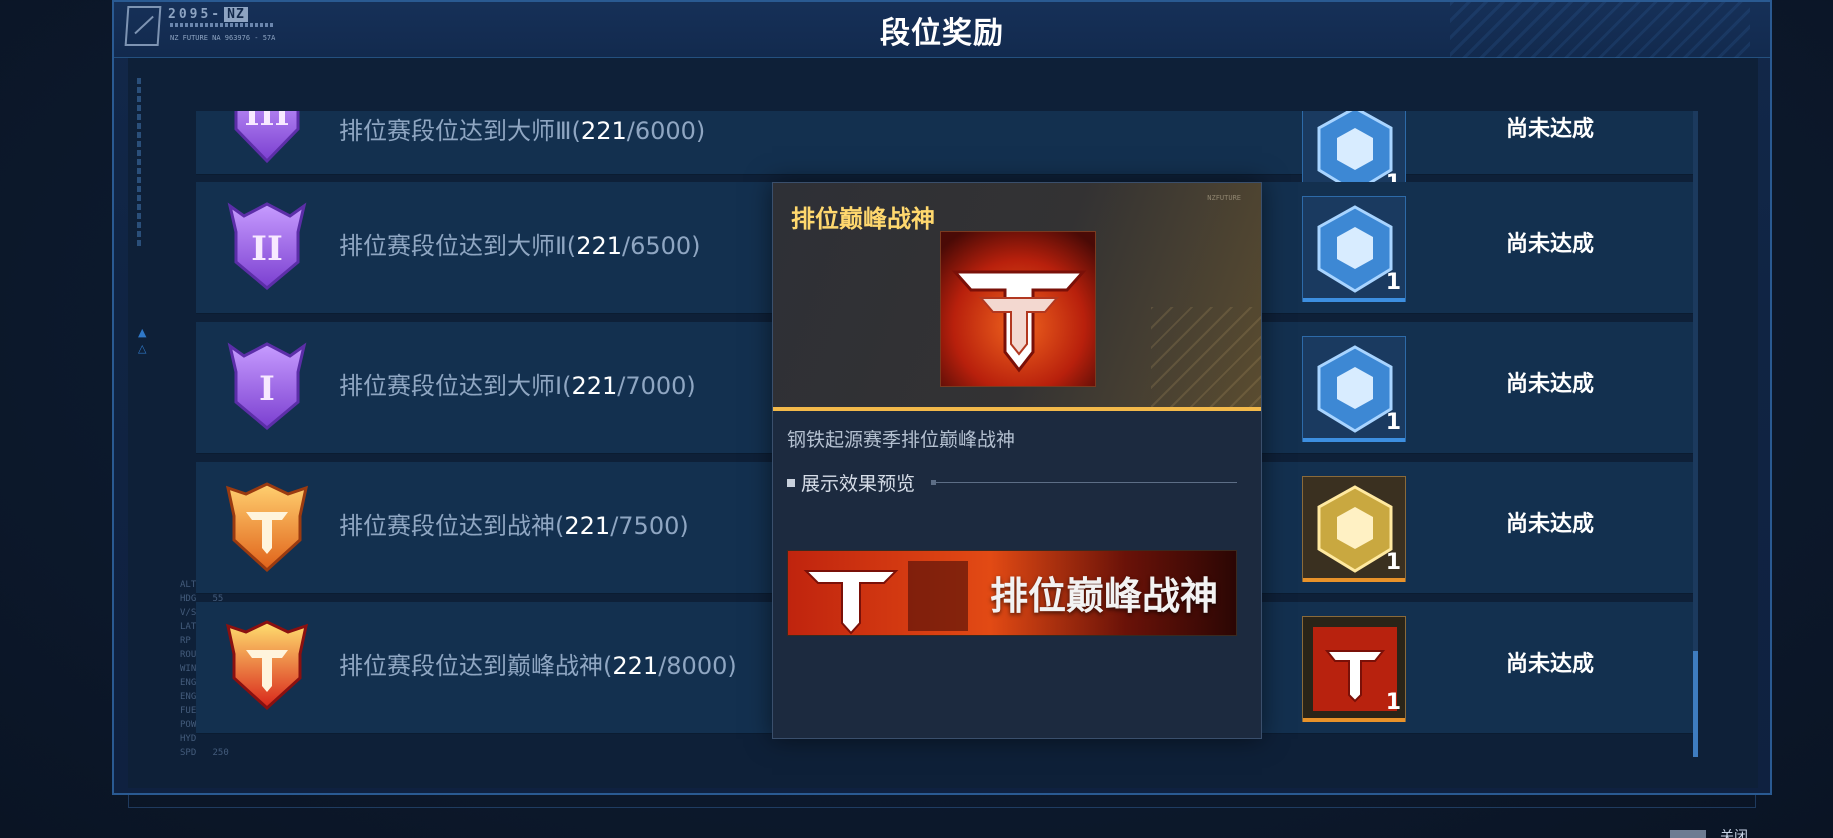  Describe the element at coordinates (863, 219) in the screenshot. I see `popup-title: 排位巅峰战神` at that location.